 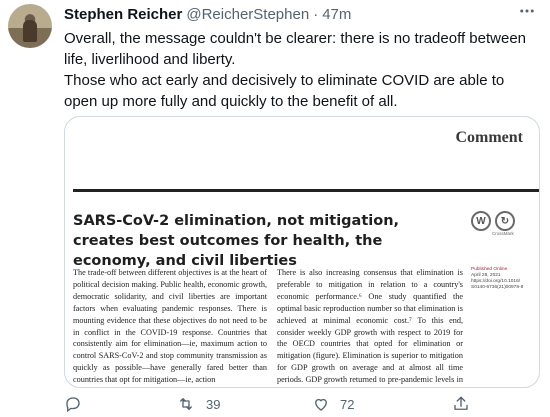 I want to click on w-badge-icon: W, so click(x=481, y=221).